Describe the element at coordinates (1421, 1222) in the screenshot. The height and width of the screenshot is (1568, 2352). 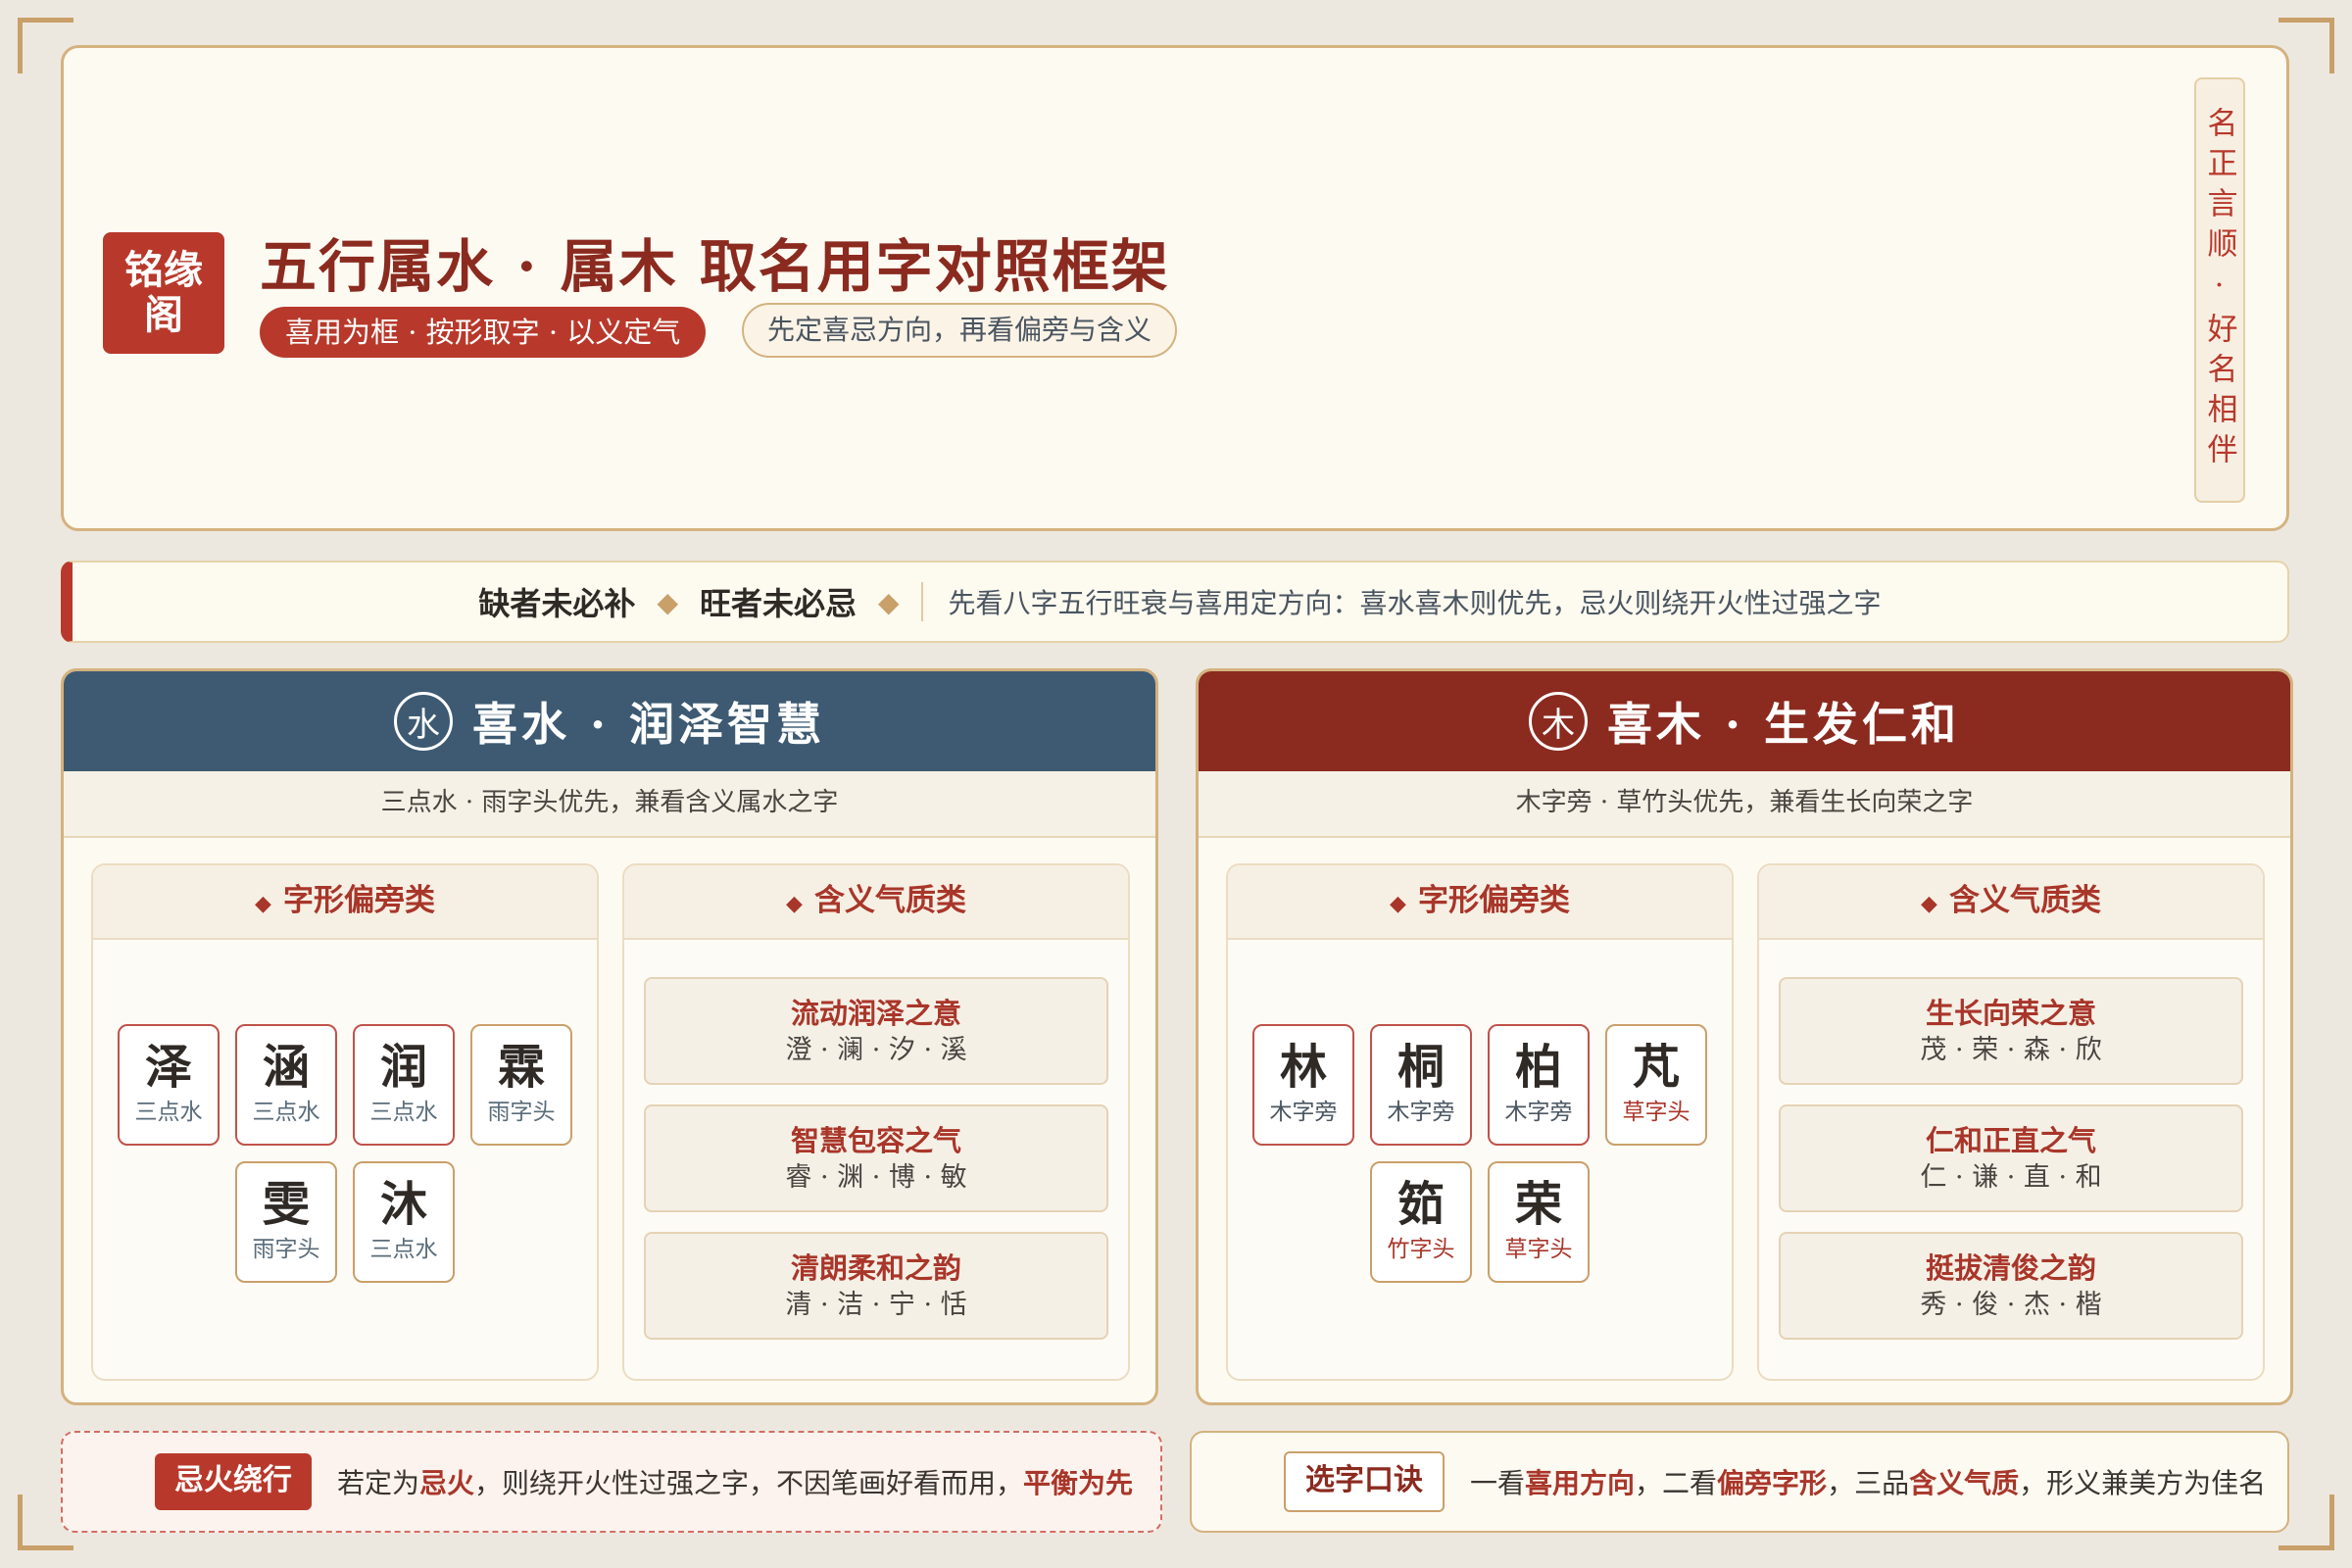
I see `char-card: 筎竹字头` at that location.